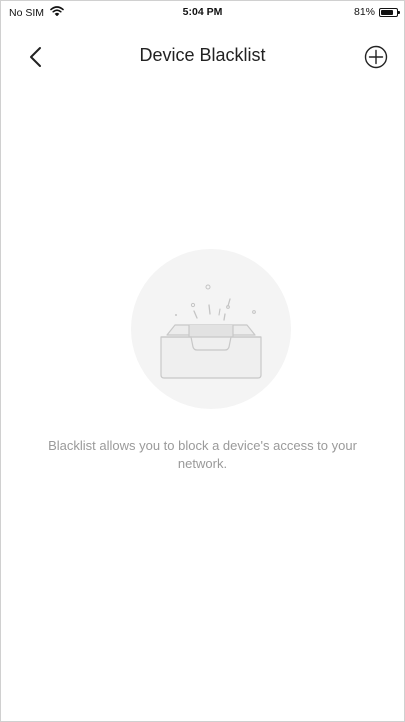 The width and height of the screenshot is (405, 722). I want to click on status-time: 5:04 PM, so click(202, 12).